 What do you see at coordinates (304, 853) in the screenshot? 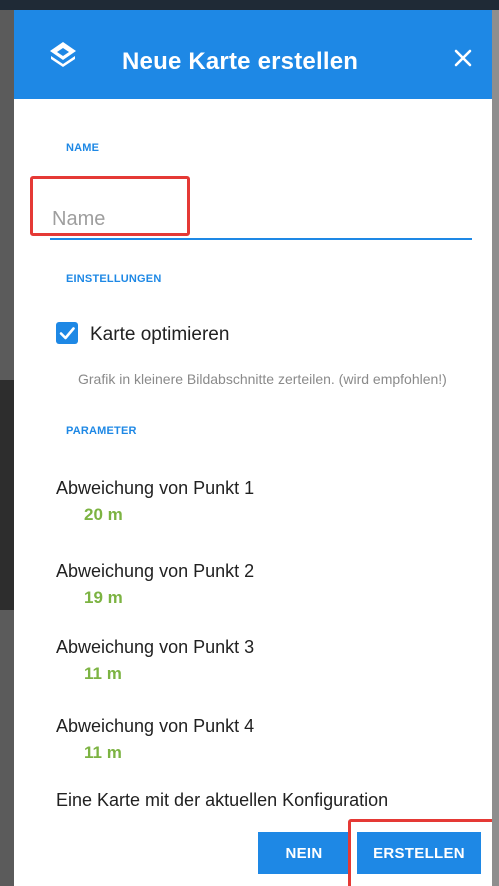
I see `no-button: NEIN` at bounding box center [304, 853].